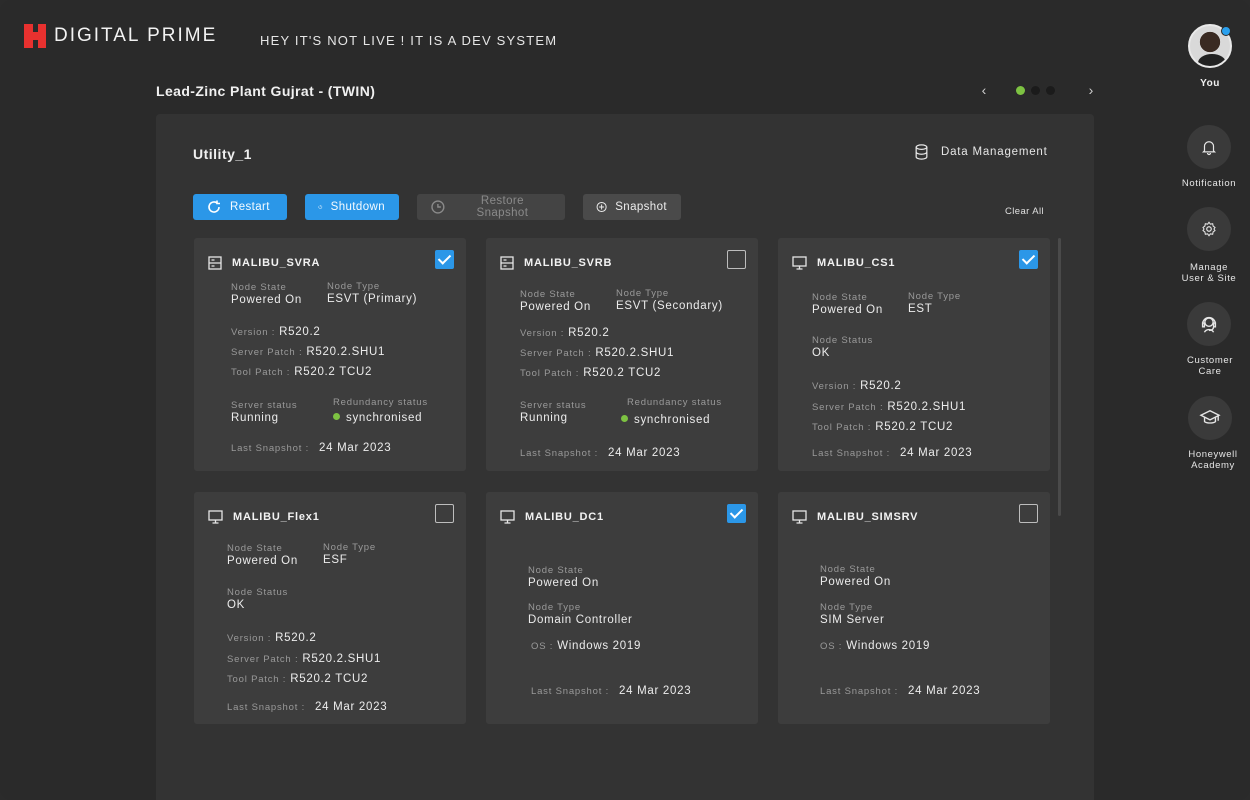 The image size is (1250, 800). Describe the element at coordinates (843, 340) in the screenshot. I see `node-status-label: Node Status` at that location.